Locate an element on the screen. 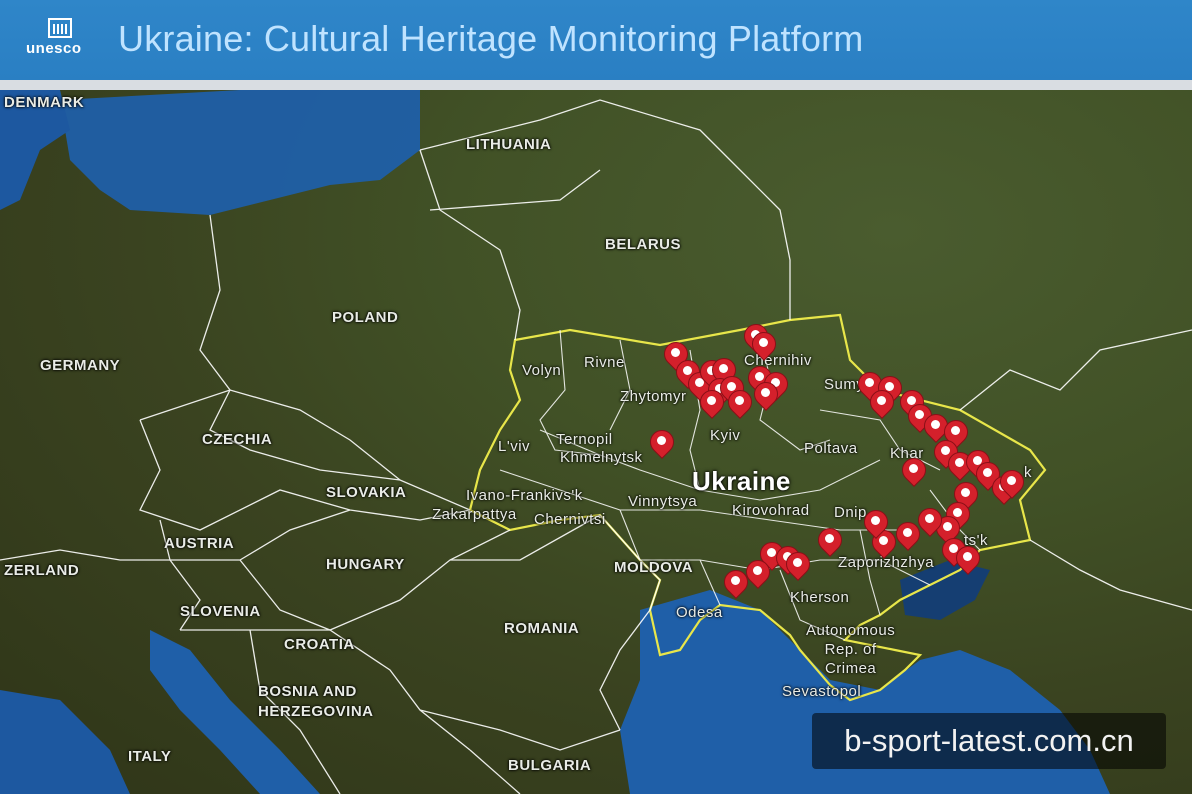 The height and width of the screenshot is (794, 1192). label-germany: GERMANY is located at coordinates (80, 365).